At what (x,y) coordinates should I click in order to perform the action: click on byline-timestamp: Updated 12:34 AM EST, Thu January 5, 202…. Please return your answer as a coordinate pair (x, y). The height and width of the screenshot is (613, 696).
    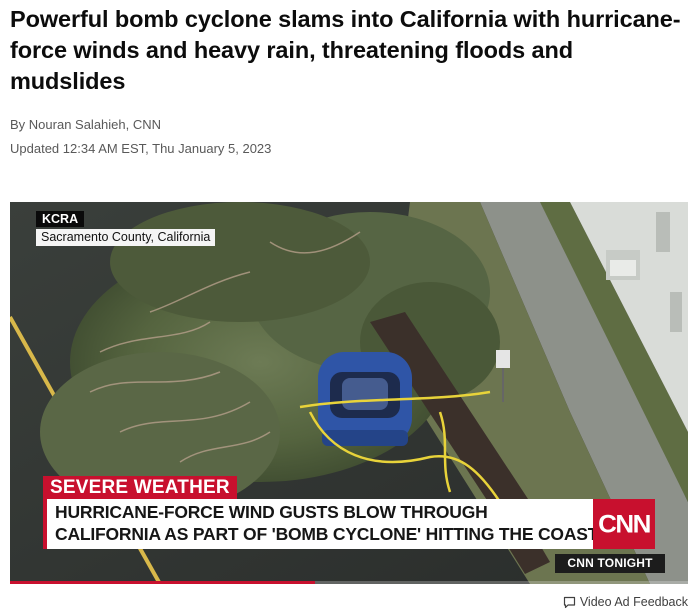
    Looking at the image, I should click on (141, 148).